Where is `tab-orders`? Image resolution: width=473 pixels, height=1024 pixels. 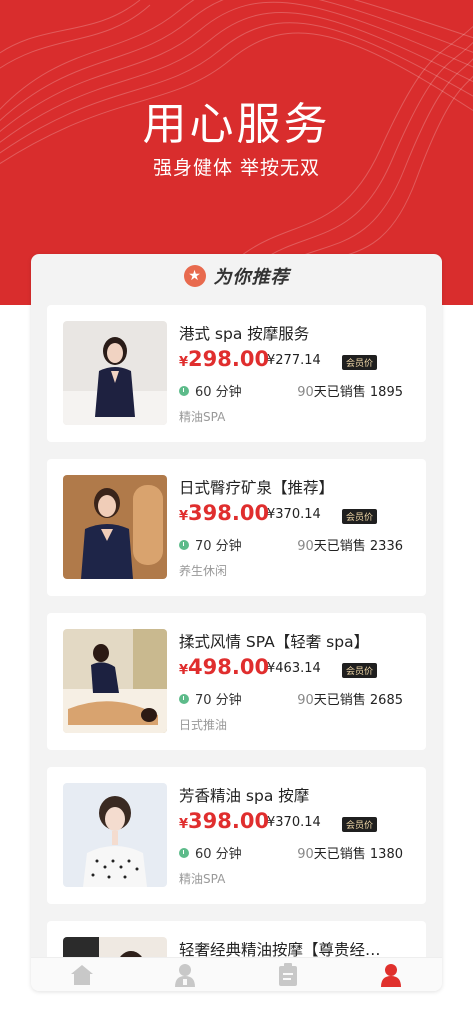
tab-orders is located at coordinates (288, 975).